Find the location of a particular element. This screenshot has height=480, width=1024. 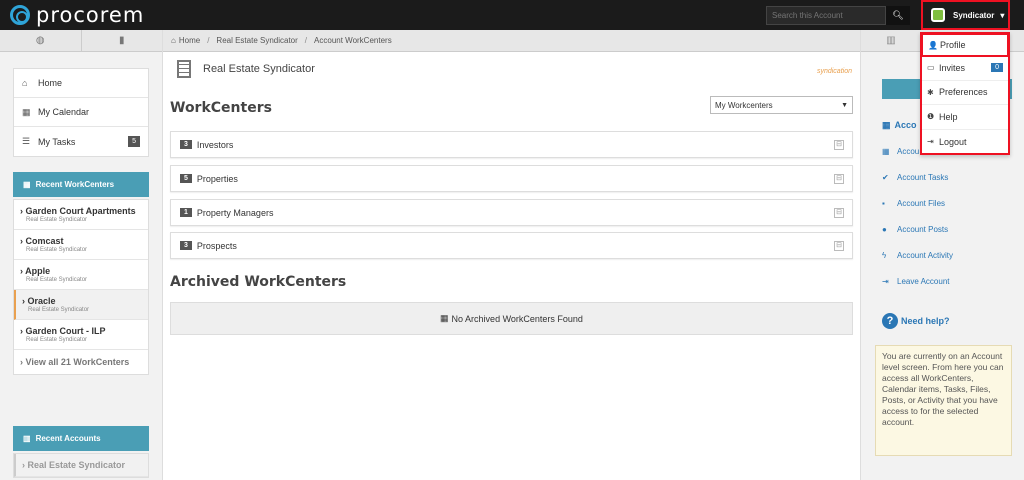

gear-icon: ✱ is located at coordinates (930, 92).